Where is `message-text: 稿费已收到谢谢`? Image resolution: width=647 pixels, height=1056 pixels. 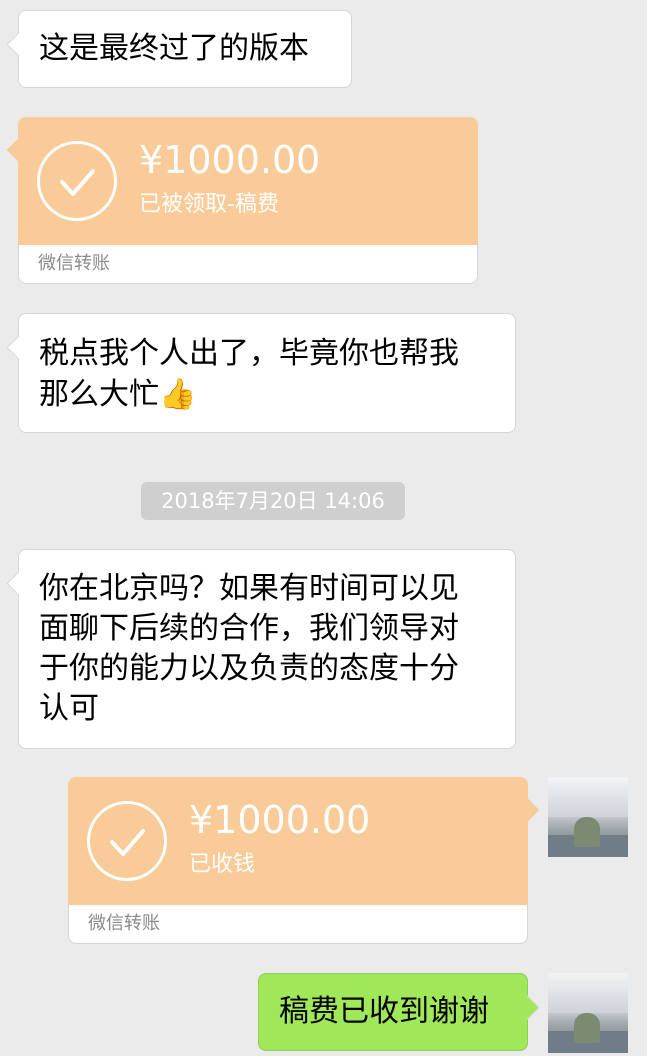
message-text: 稿费已收到谢谢 is located at coordinates (384, 1011).